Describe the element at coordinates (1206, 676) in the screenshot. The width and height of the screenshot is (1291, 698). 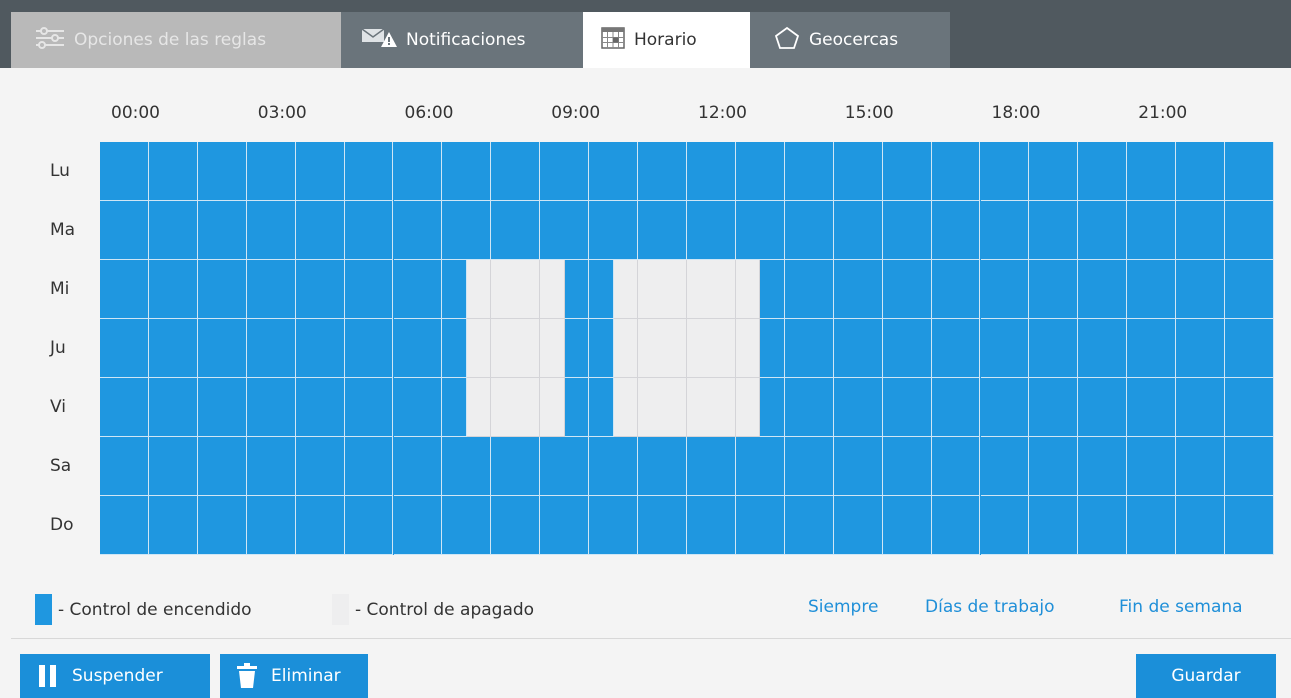
I see `guardar-button: Guardar` at that location.